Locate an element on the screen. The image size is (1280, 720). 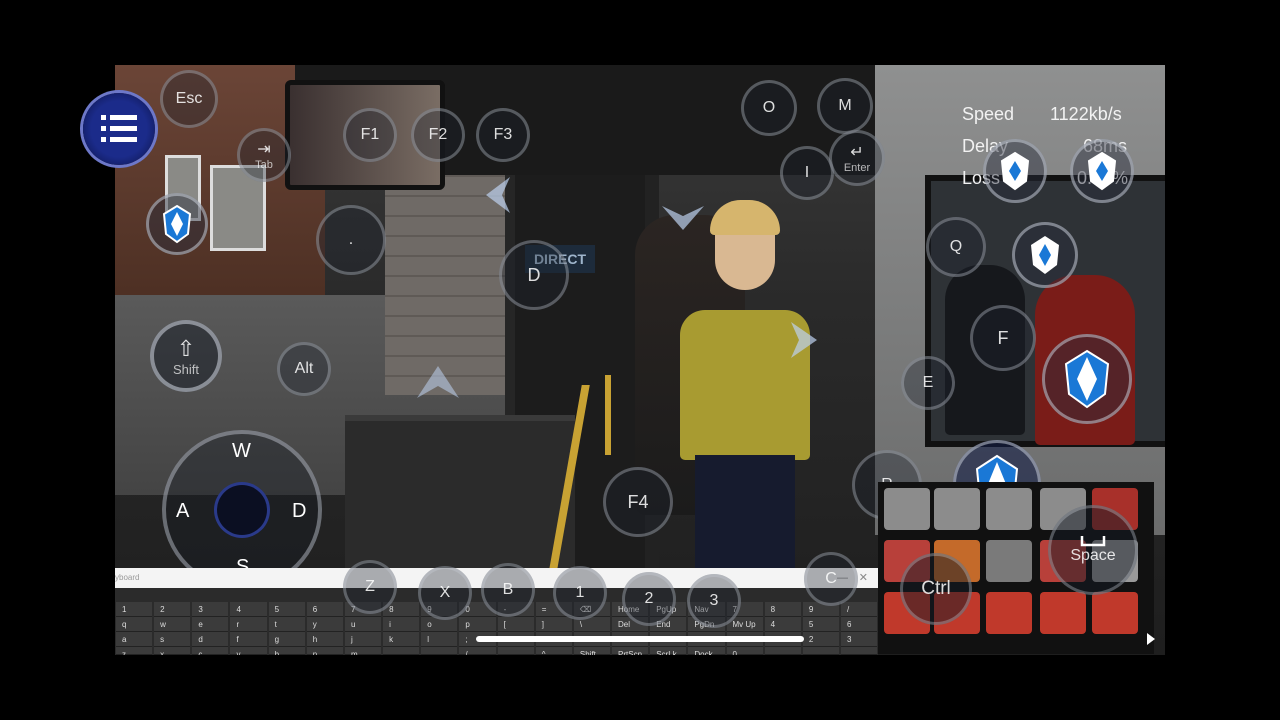
osk-key: s is located at coordinates (172, 639).